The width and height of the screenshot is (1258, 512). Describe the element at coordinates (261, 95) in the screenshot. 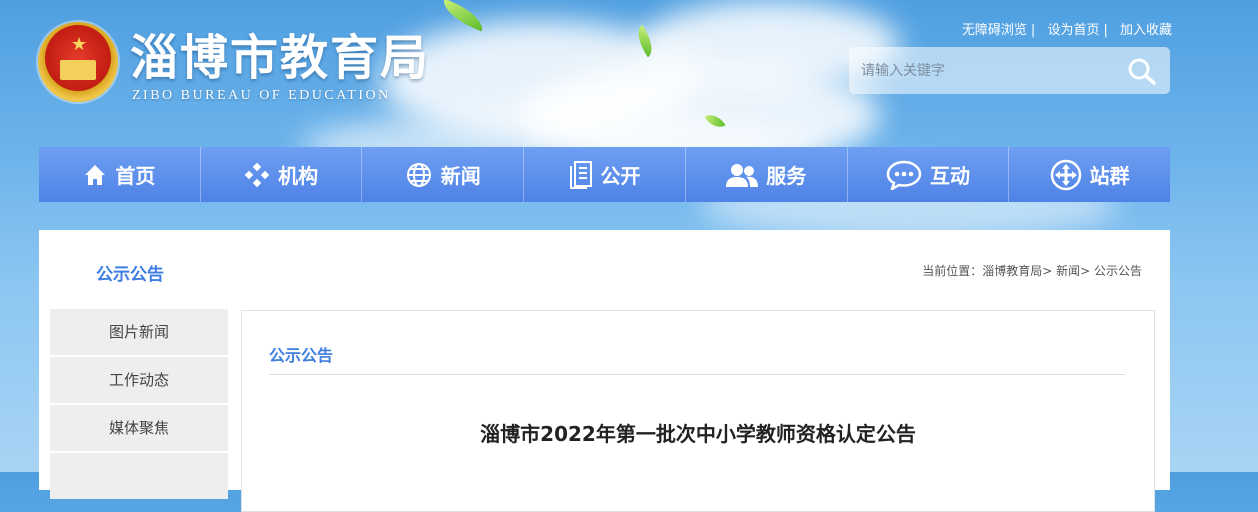

I see `site-subtitle: ZIBO BUREAU OF EDUCATION` at that location.